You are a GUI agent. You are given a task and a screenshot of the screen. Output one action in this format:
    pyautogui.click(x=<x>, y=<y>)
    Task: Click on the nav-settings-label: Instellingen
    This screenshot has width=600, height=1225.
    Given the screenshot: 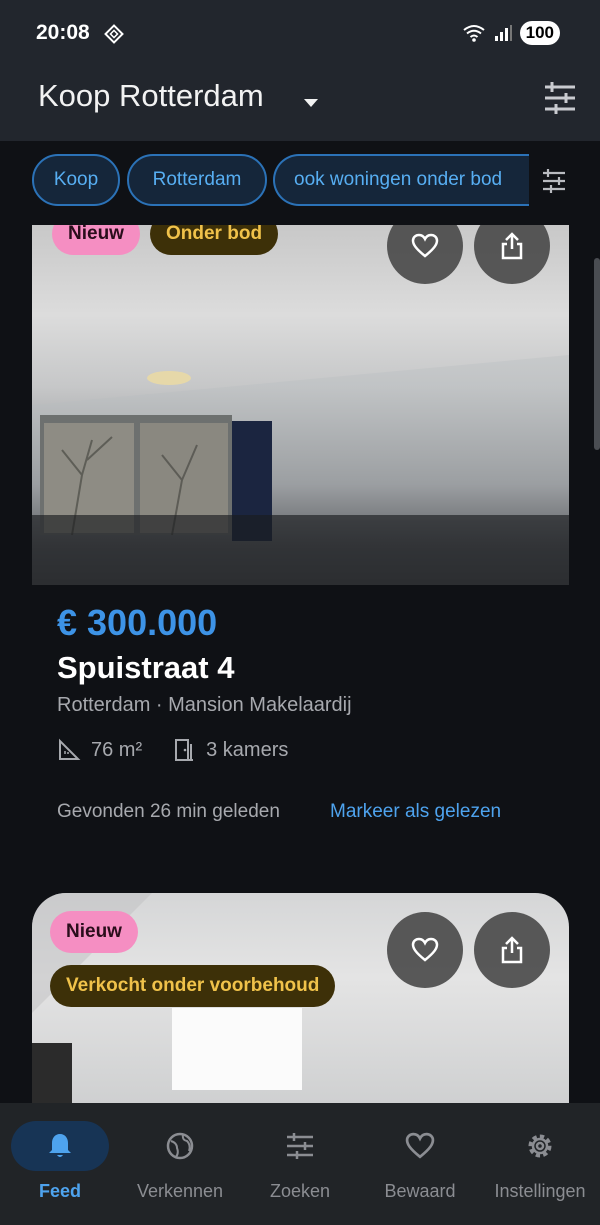 What is the action you would take?
    pyautogui.click(x=540, y=1191)
    